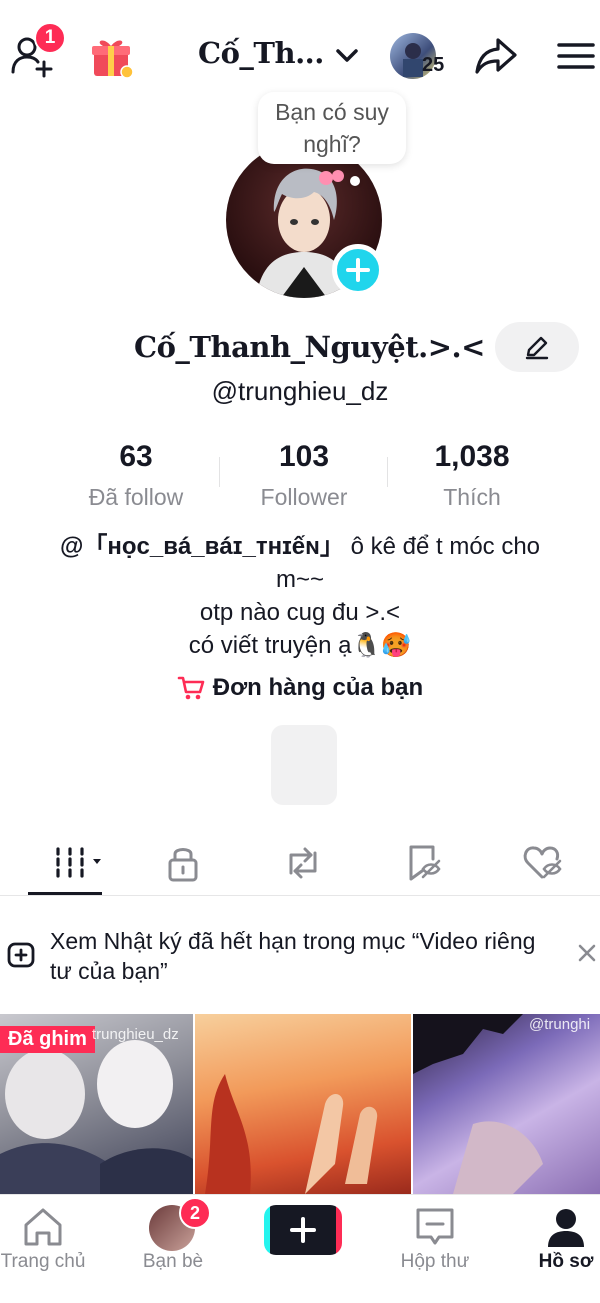  I want to click on stat-following-label: Đã follow, so click(136, 497).